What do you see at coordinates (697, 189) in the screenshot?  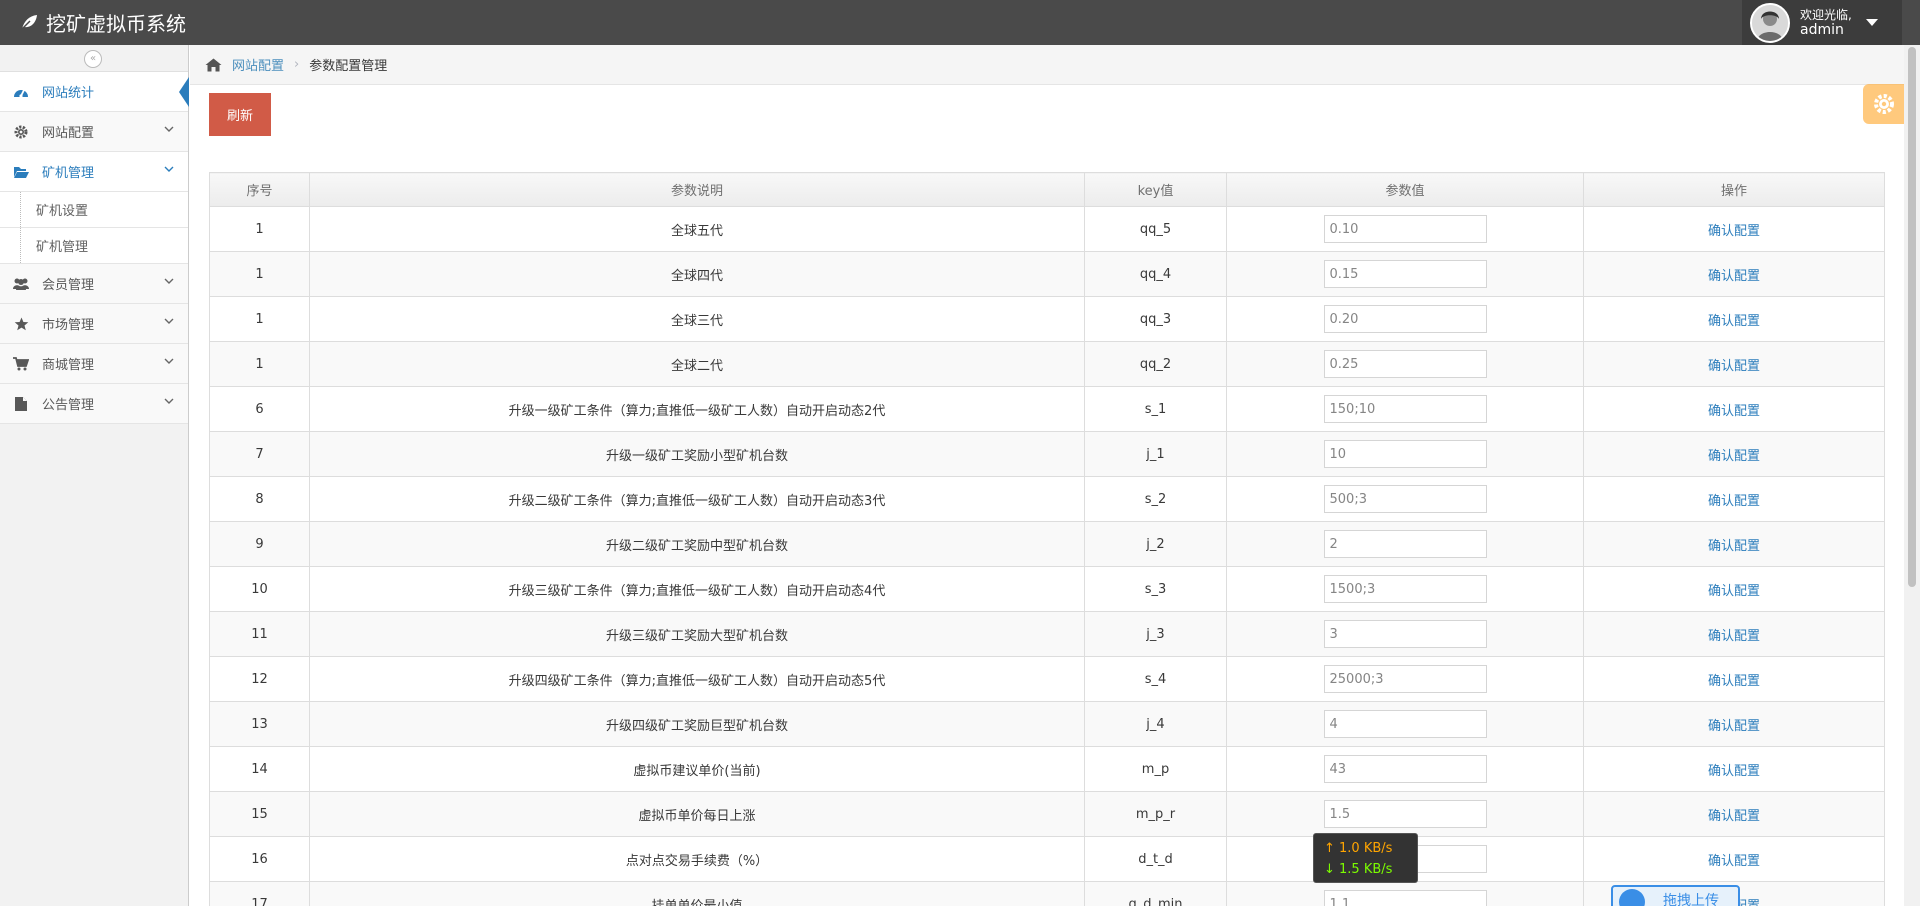 I see `column-header-description: 参数说明` at bounding box center [697, 189].